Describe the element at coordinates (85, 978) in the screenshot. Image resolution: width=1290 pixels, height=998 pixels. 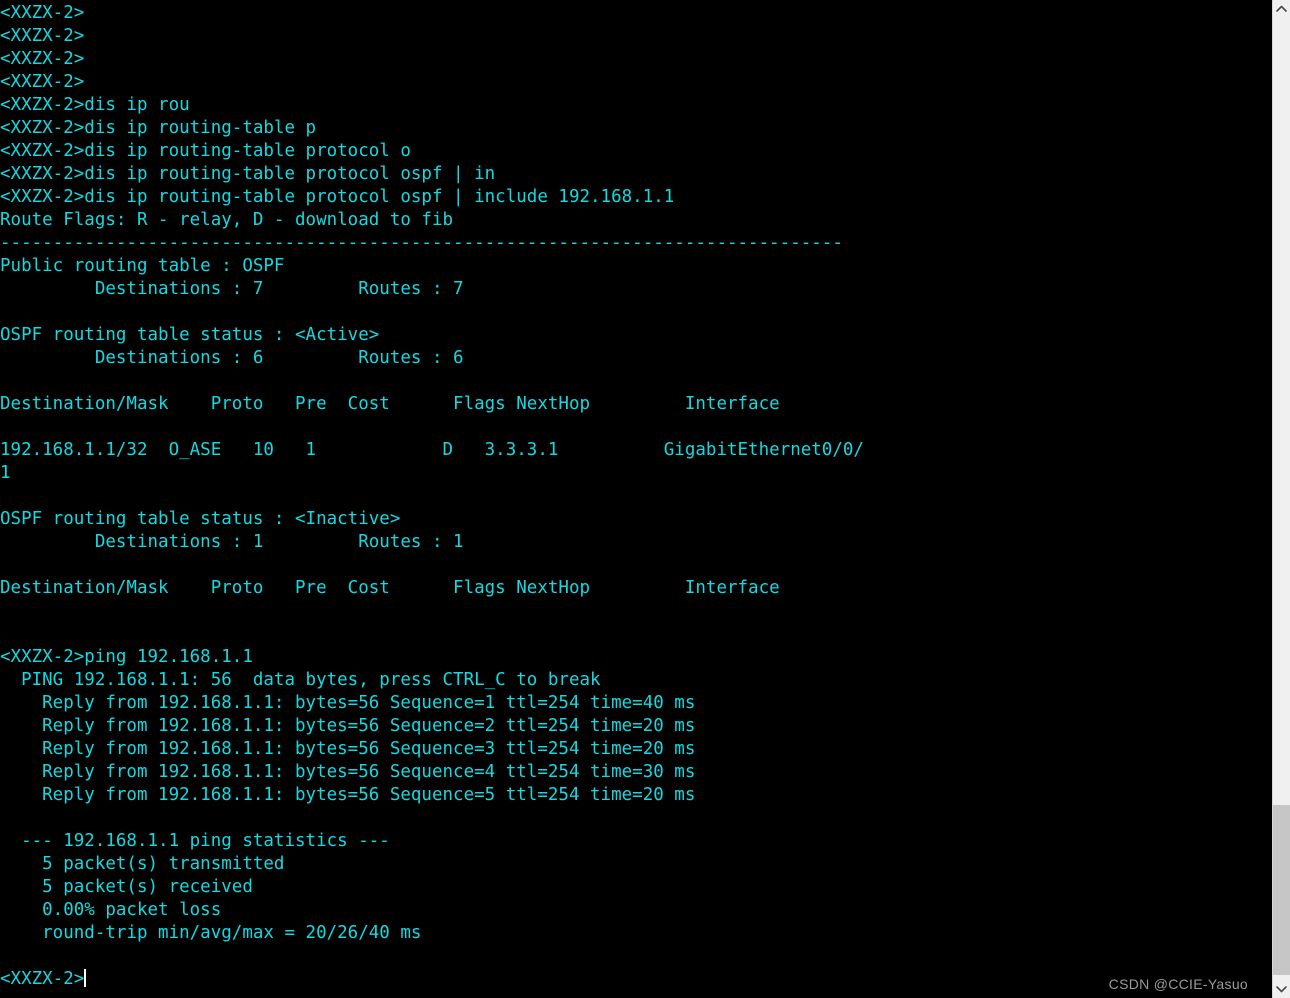
I see `text-cursor` at that location.